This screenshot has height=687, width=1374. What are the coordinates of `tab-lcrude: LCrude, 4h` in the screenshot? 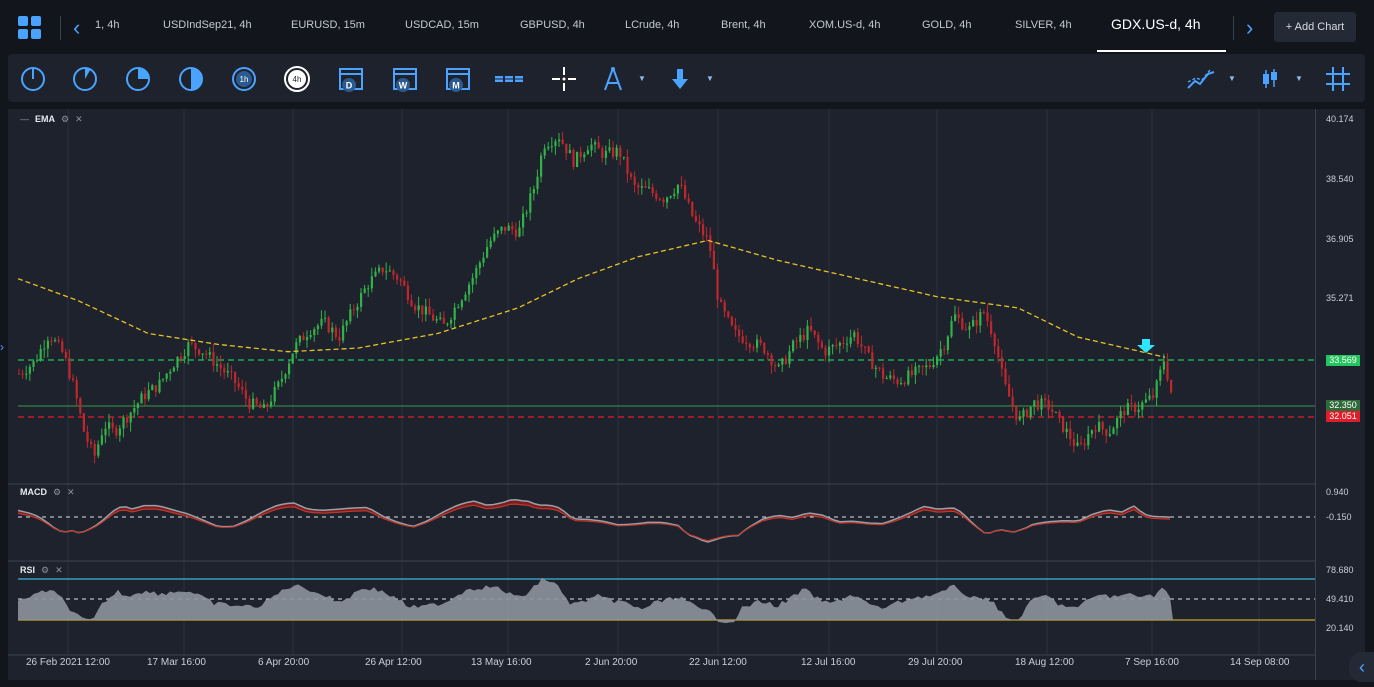 It's located at (652, 25).